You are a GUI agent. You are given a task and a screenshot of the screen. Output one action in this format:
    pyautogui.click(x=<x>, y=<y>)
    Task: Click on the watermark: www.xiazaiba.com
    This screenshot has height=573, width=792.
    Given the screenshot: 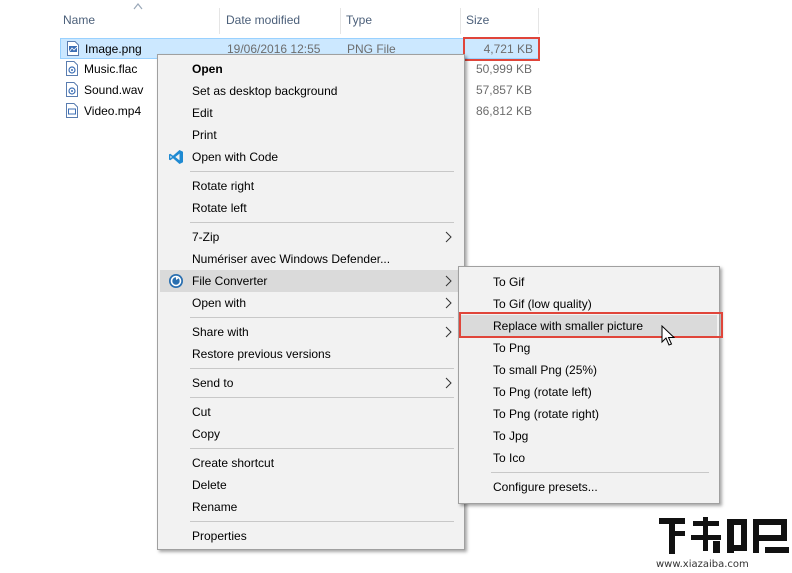 What is the action you would take?
    pyautogui.click(x=723, y=544)
    